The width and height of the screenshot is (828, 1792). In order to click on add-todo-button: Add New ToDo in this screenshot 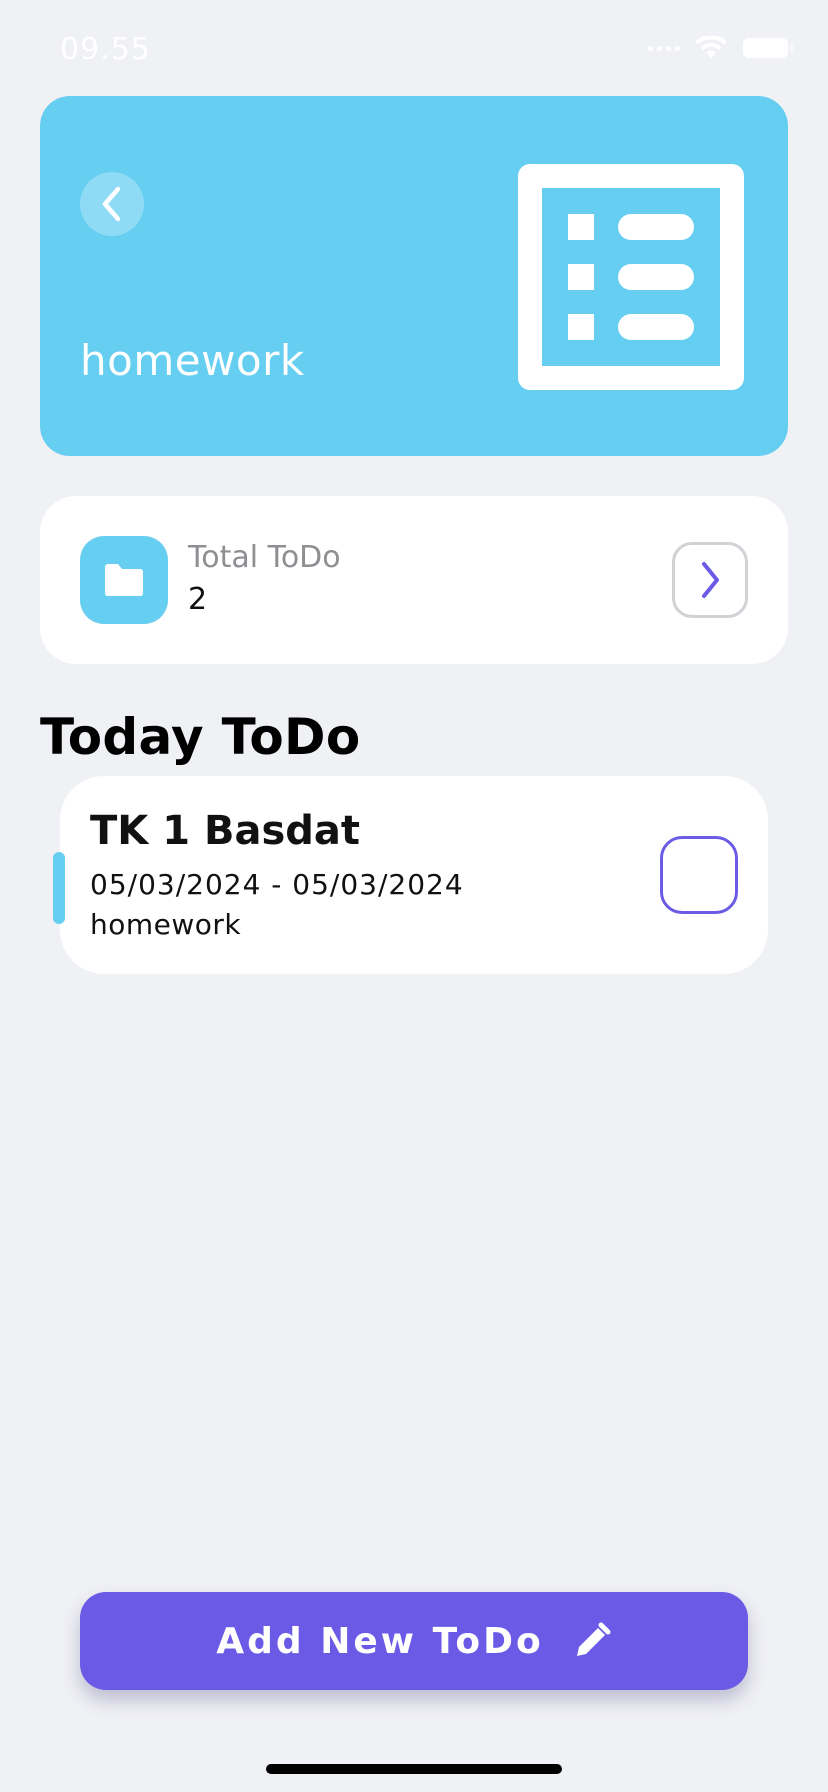, I will do `click(414, 1641)`.